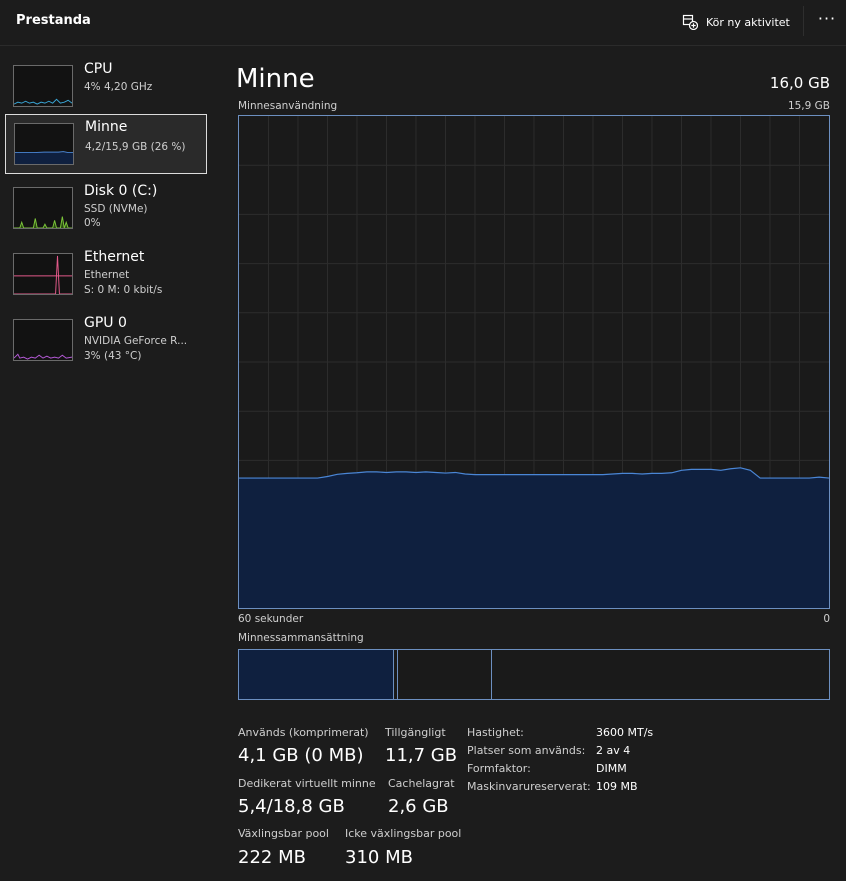 This screenshot has height=881, width=846. I want to click on sidebar-item-gpu: GPU 0 NVIDIA GeForce R... 3% (43 °C), so click(106, 341).